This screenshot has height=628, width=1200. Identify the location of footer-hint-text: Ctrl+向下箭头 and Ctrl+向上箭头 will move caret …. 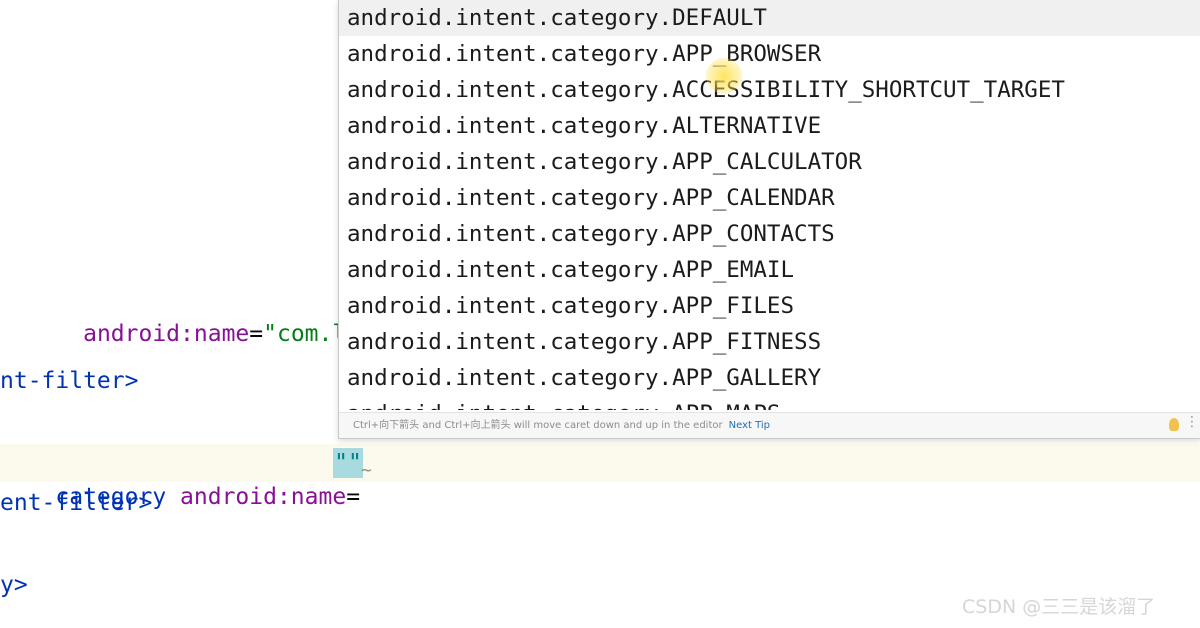
(538, 425).